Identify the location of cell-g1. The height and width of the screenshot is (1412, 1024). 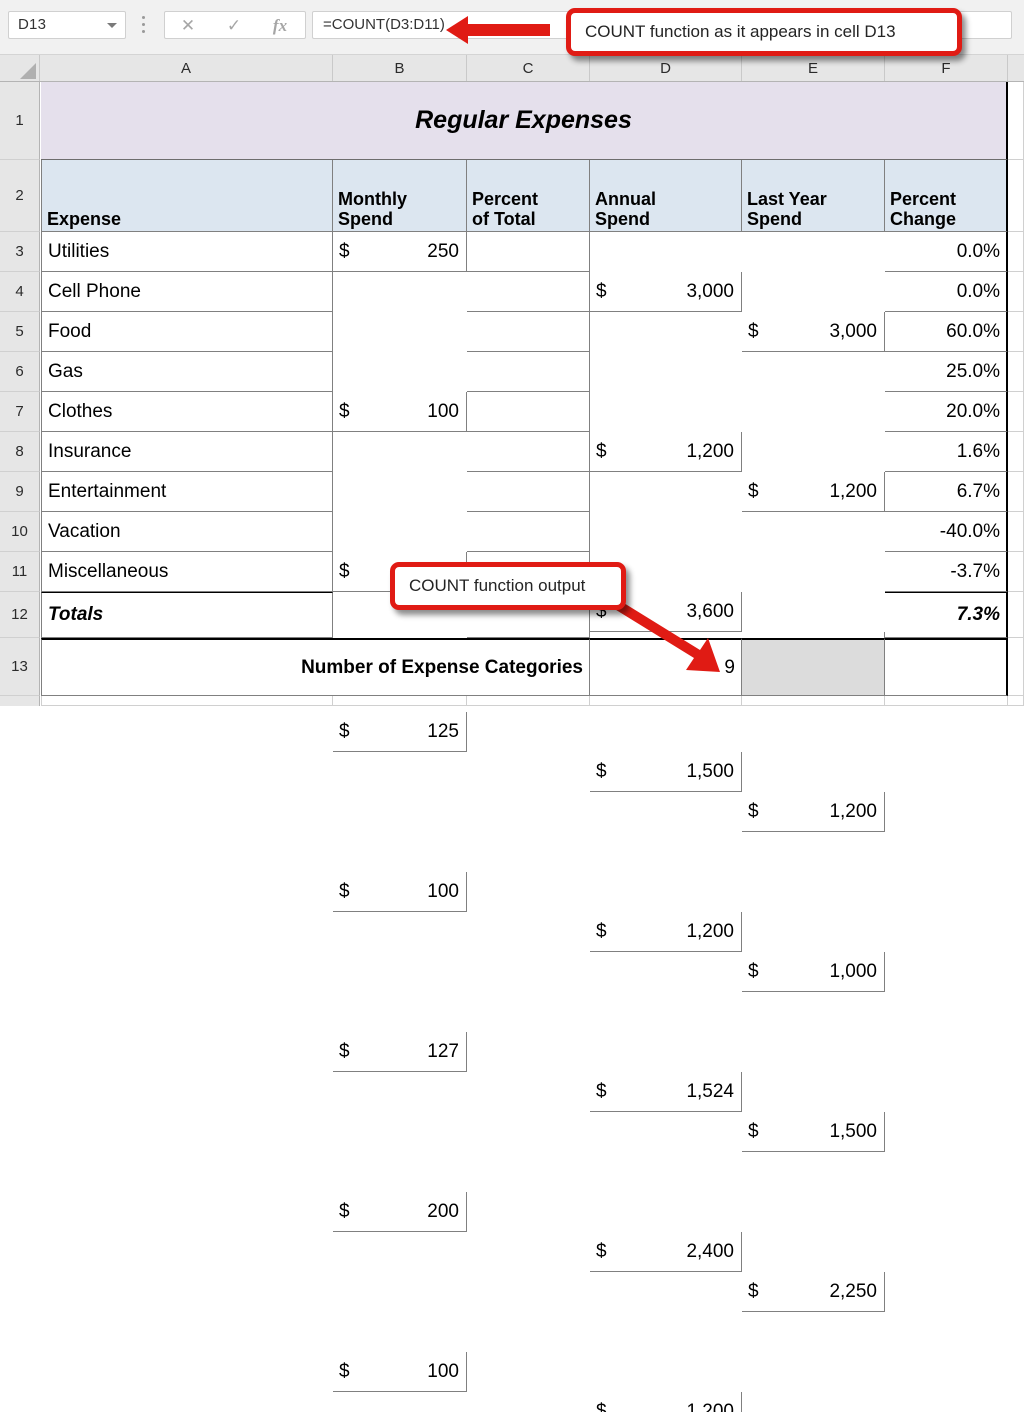
(1016, 121).